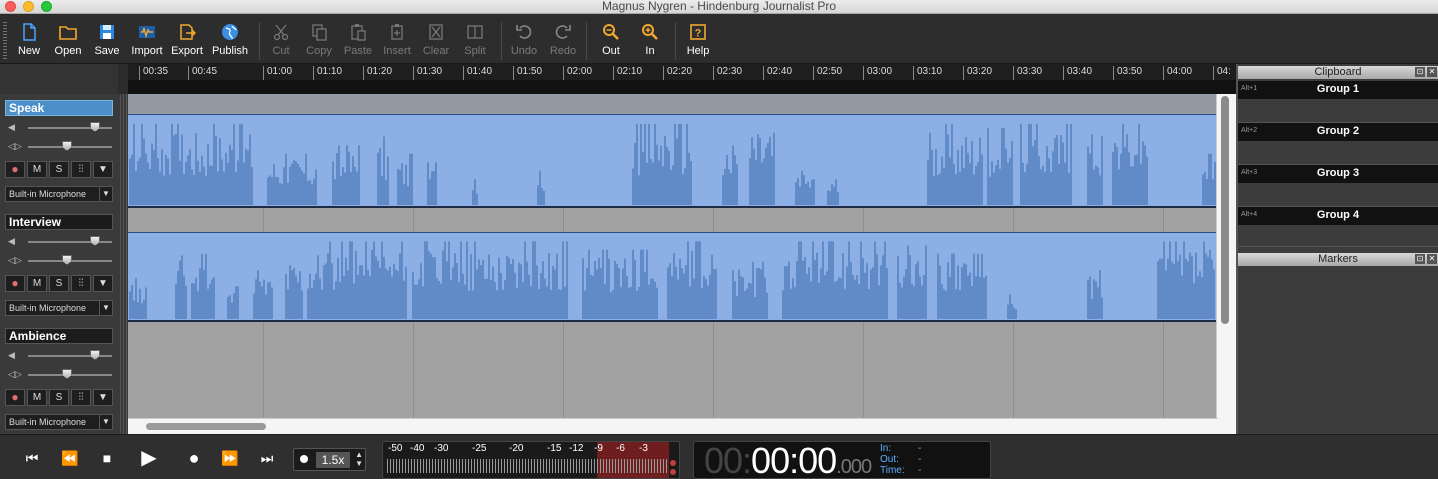 This screenshot has width=1438, height=479. Describe the element at coordinates (927, 73) in the screenshot. I see `ruler-tick: 03:10` at that location.